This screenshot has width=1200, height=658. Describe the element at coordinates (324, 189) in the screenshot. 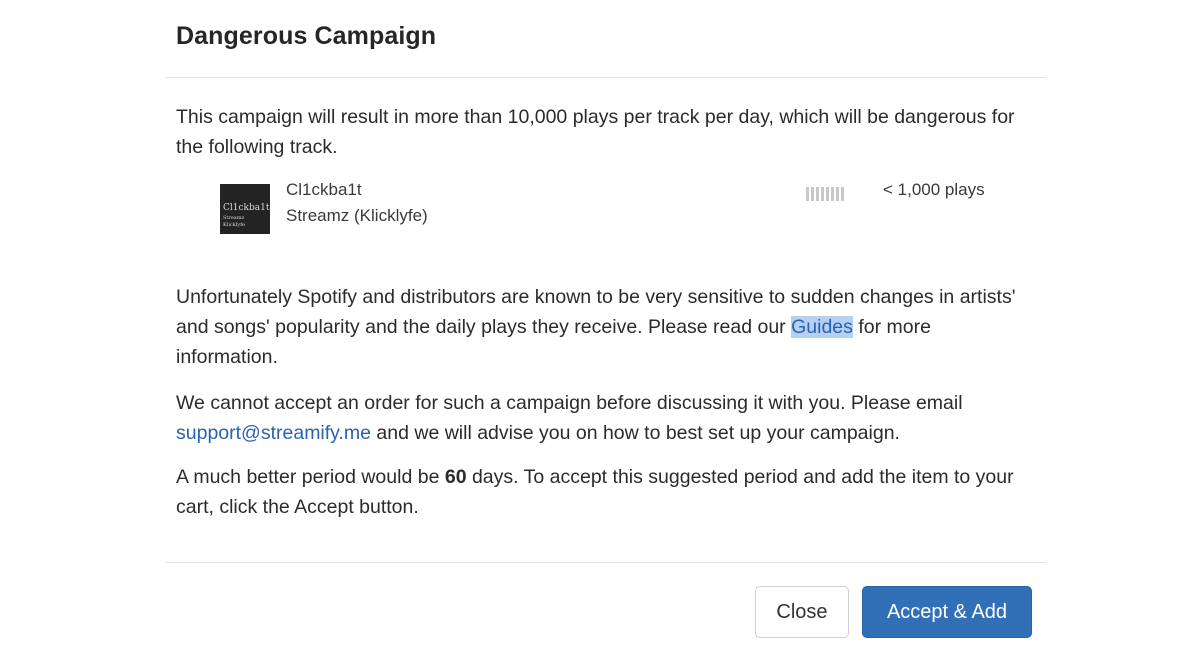

I see `track-title: Cl1ckba1t` at that location.